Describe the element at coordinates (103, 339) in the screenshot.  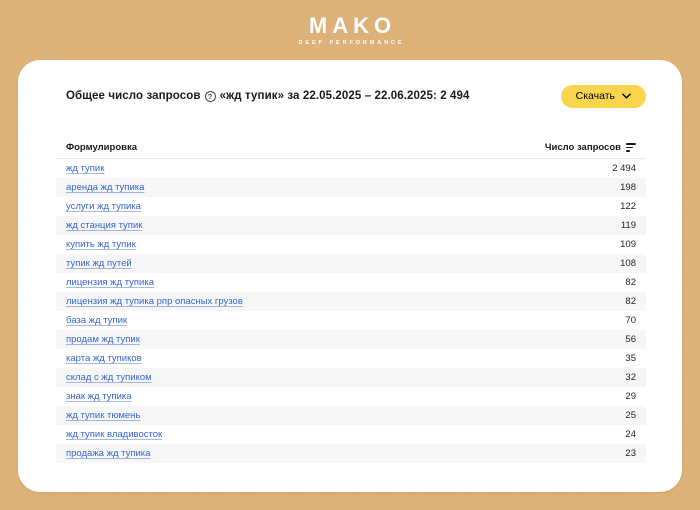
I see `query-link: продам жд тупик` at that location.